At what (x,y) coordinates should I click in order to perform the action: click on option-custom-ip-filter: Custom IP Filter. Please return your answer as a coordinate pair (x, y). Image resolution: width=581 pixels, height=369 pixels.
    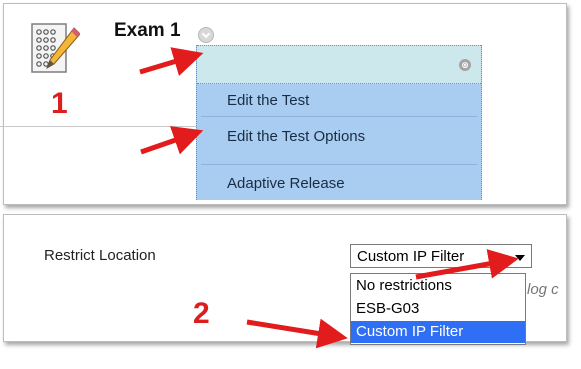
    Looking at the image, I should click on (438, 332).